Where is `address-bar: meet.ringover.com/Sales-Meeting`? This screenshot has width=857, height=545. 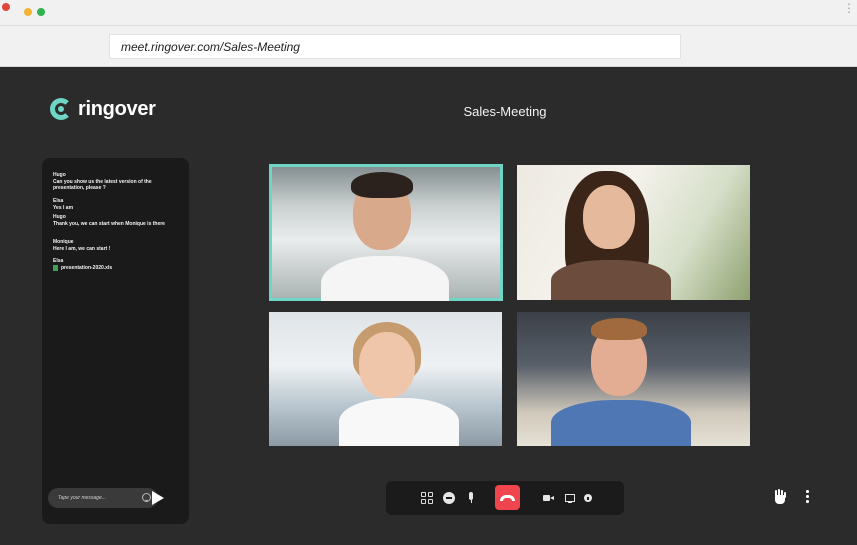 address-bar: meet.ringover.com/Sales-Meeting is located at coordinates (395, 46).